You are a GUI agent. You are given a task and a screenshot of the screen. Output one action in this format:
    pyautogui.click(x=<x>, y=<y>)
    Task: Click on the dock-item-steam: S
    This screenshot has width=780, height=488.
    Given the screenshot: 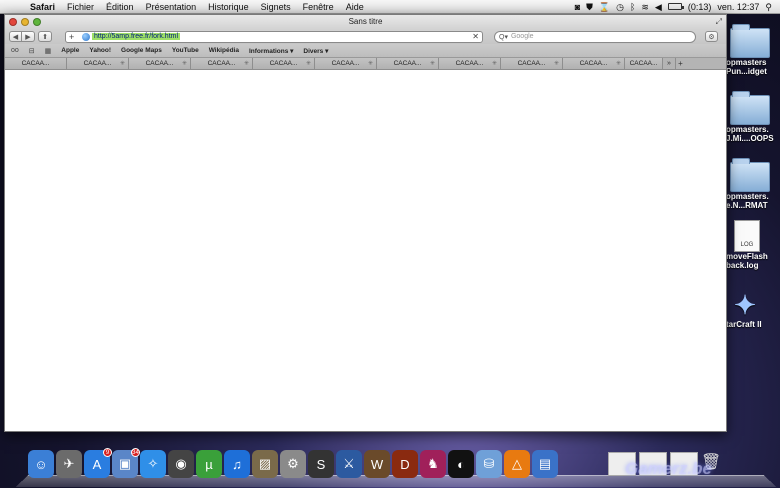 What is the action you would take?
    pyautogui.click(x=321, y=464)
    